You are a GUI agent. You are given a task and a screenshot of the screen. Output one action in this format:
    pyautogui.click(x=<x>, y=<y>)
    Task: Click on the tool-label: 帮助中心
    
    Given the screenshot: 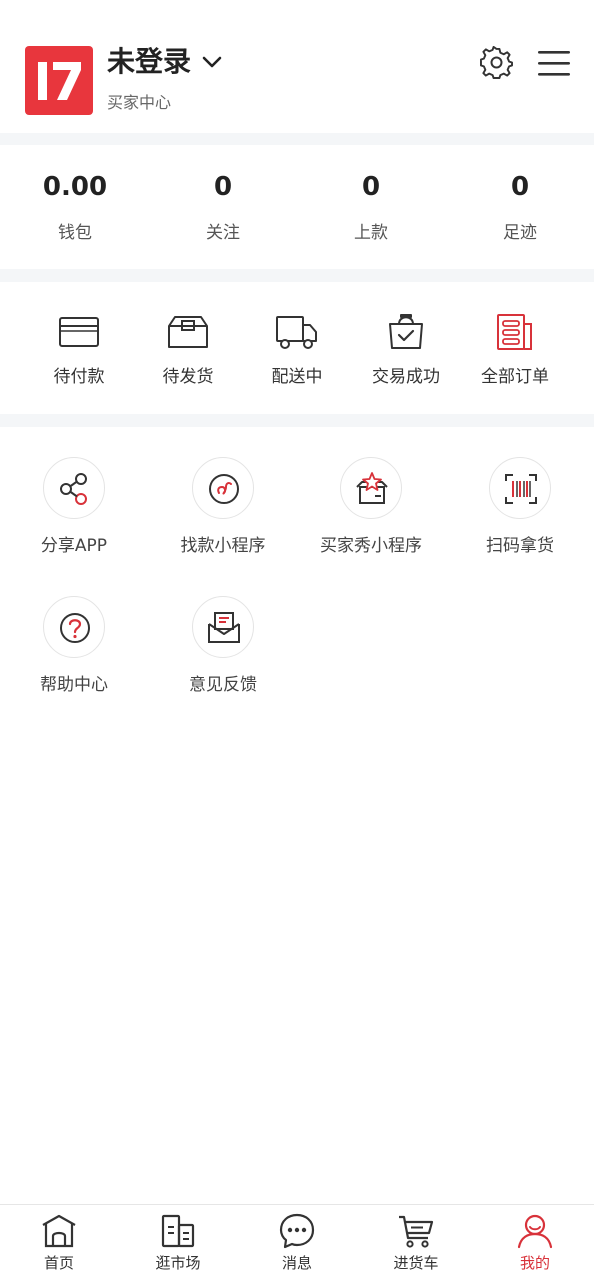 What is the action you would take?
    pyautogui.click(x=74, y=685)
    